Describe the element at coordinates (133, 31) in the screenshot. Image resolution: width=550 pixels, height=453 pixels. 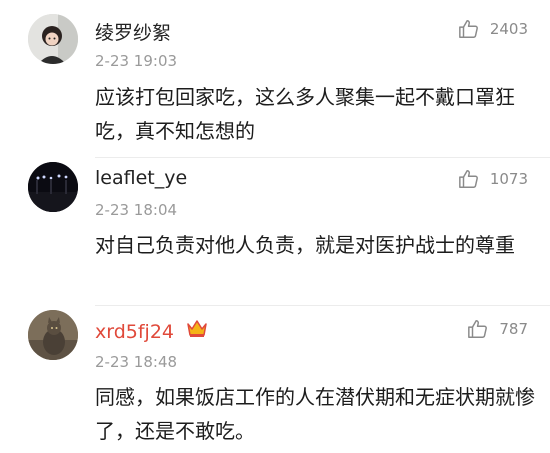
I see `comment-username: 绫罗纱絮` at that location.